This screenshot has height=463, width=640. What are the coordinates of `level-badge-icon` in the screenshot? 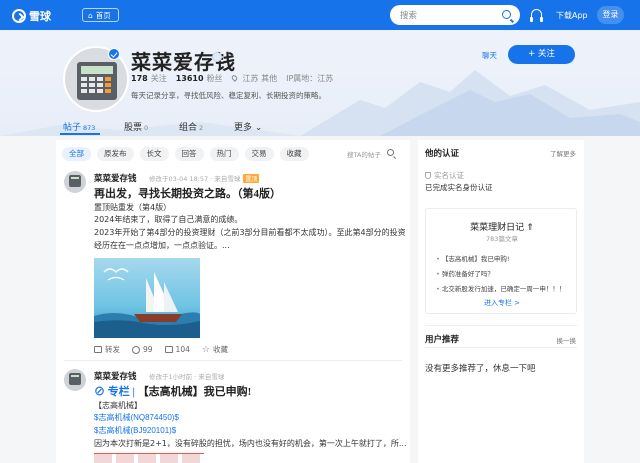 It's located at (217, 57).